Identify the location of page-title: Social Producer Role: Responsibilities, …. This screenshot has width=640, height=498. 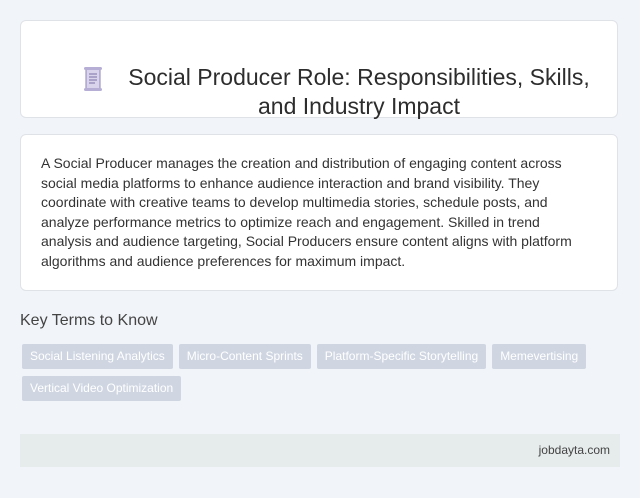
(359, 91).